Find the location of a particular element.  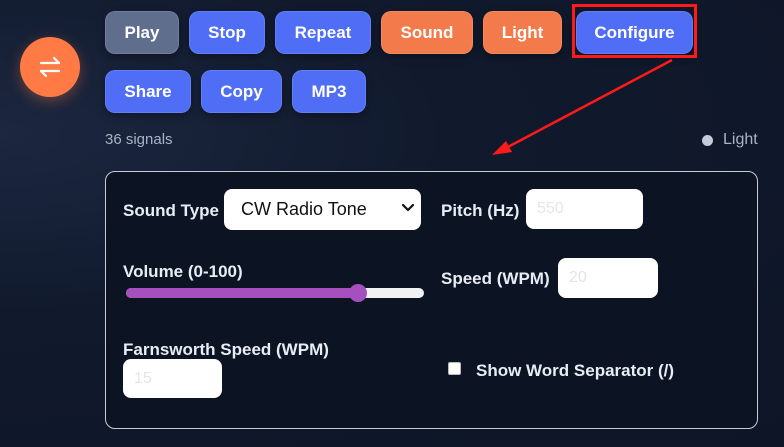

volume-slider-fill is located at coordinates (242, 293).